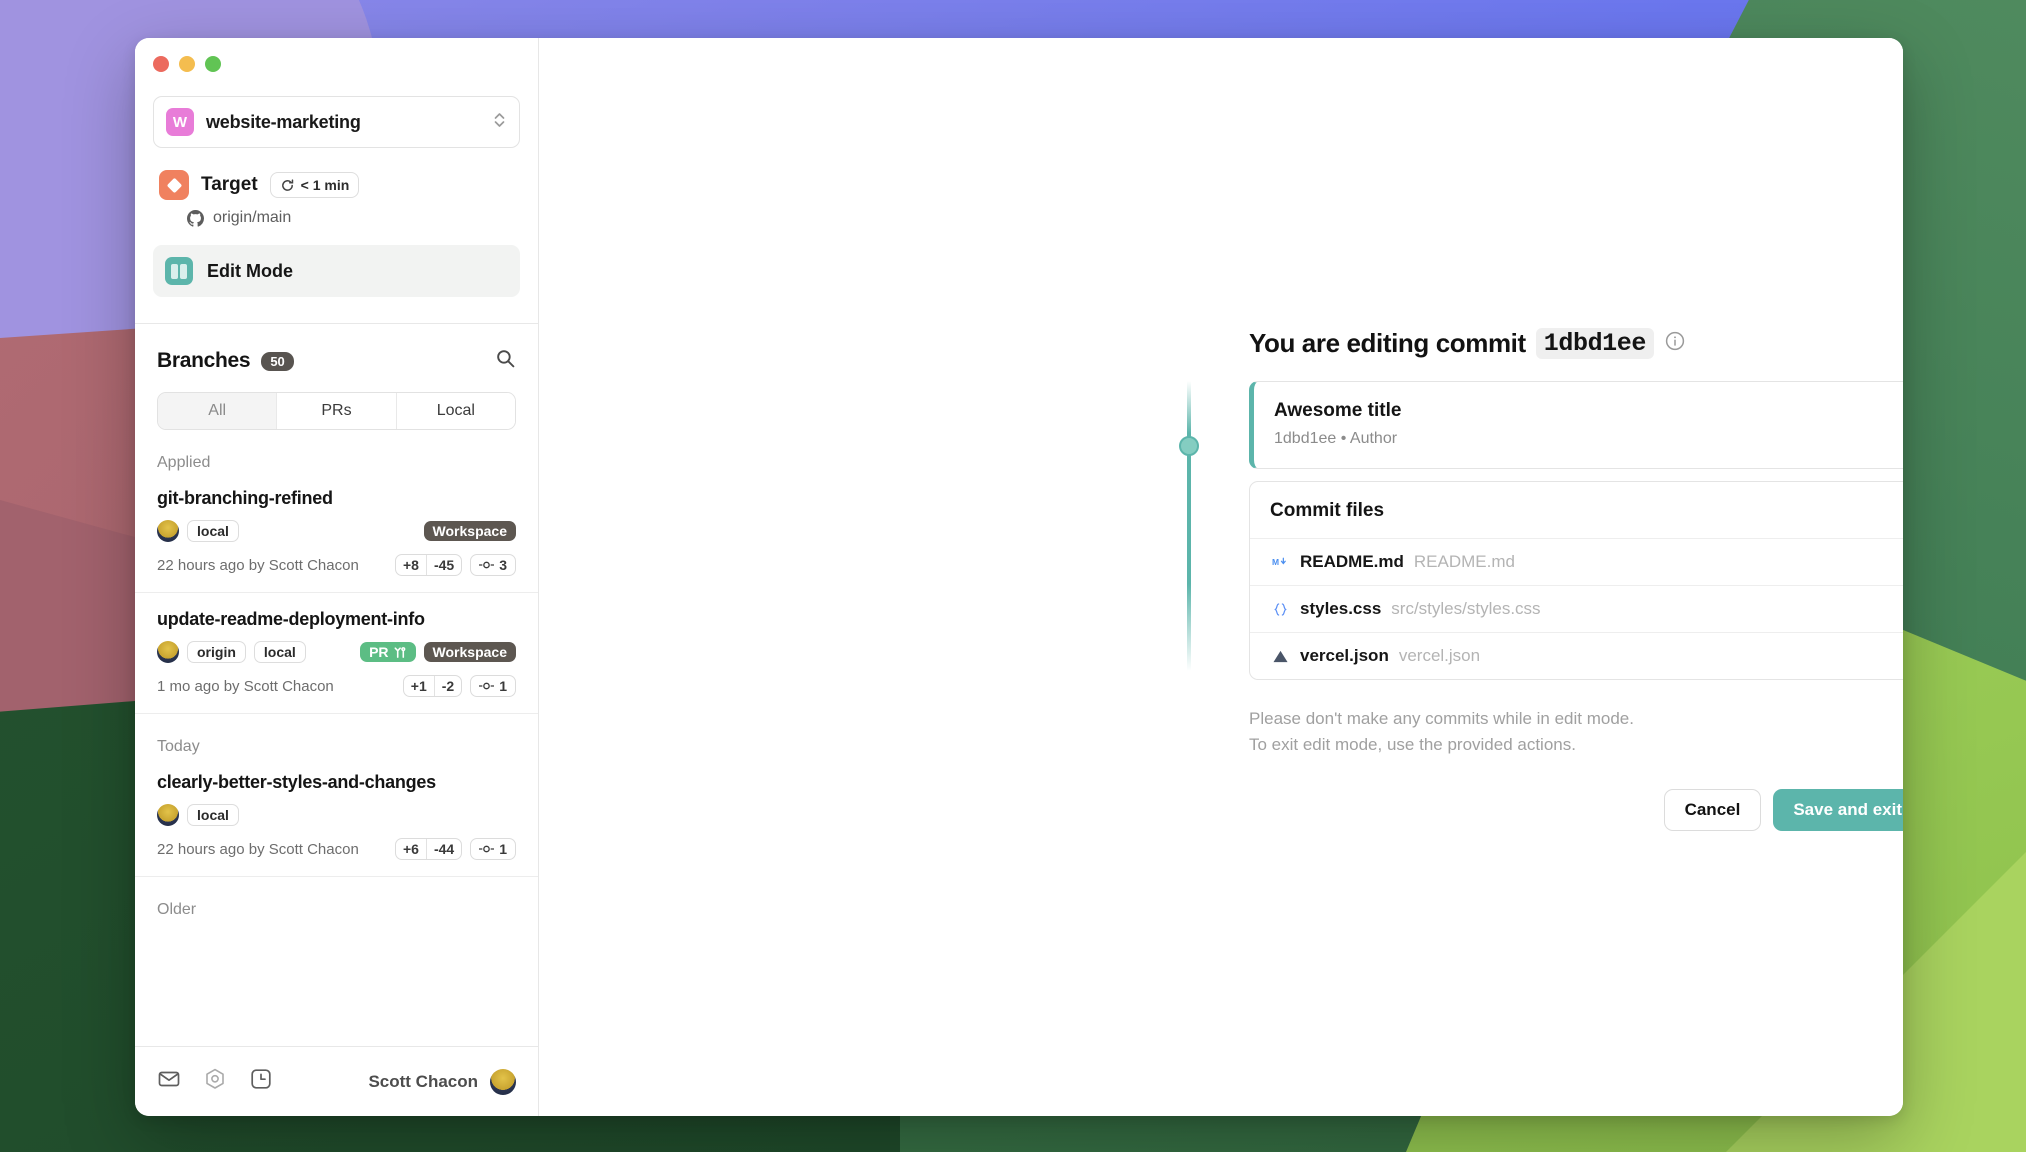 This screenshot has height=1152, width=2026. I want to click on file-row: M README.md README.md, so click(1576, 561).